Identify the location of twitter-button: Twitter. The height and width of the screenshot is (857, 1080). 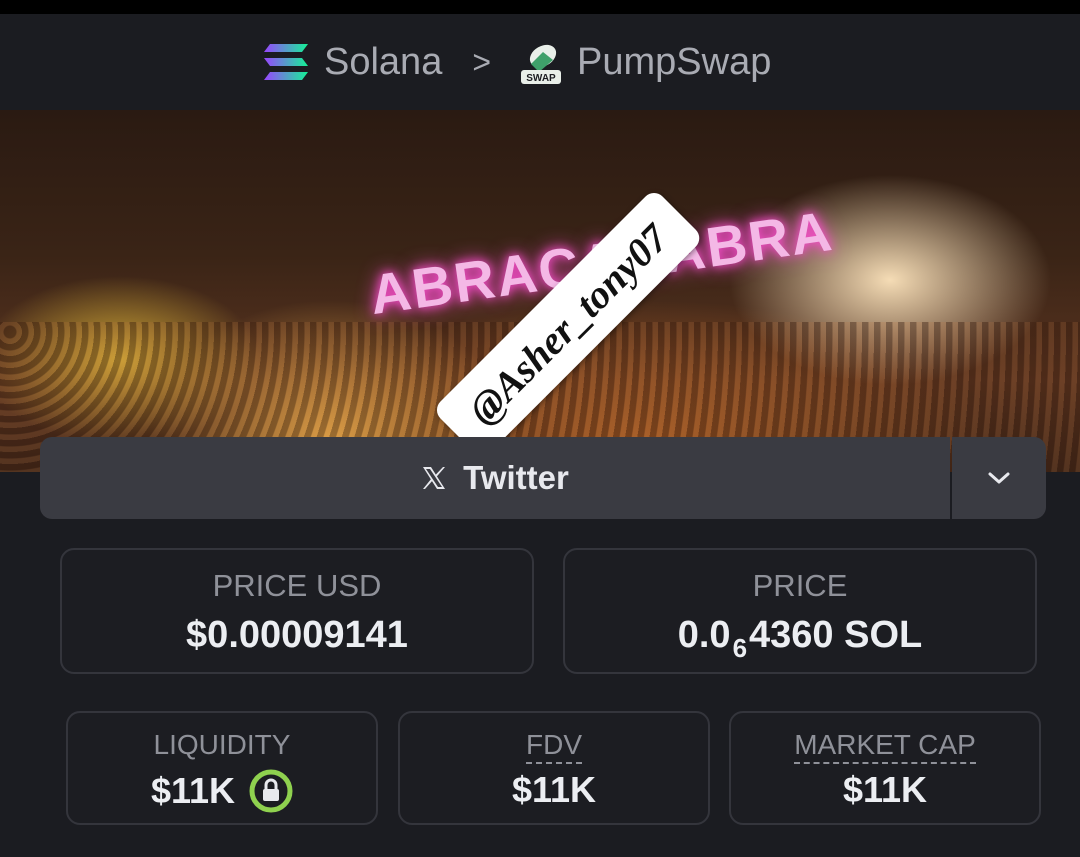
(495, 478).